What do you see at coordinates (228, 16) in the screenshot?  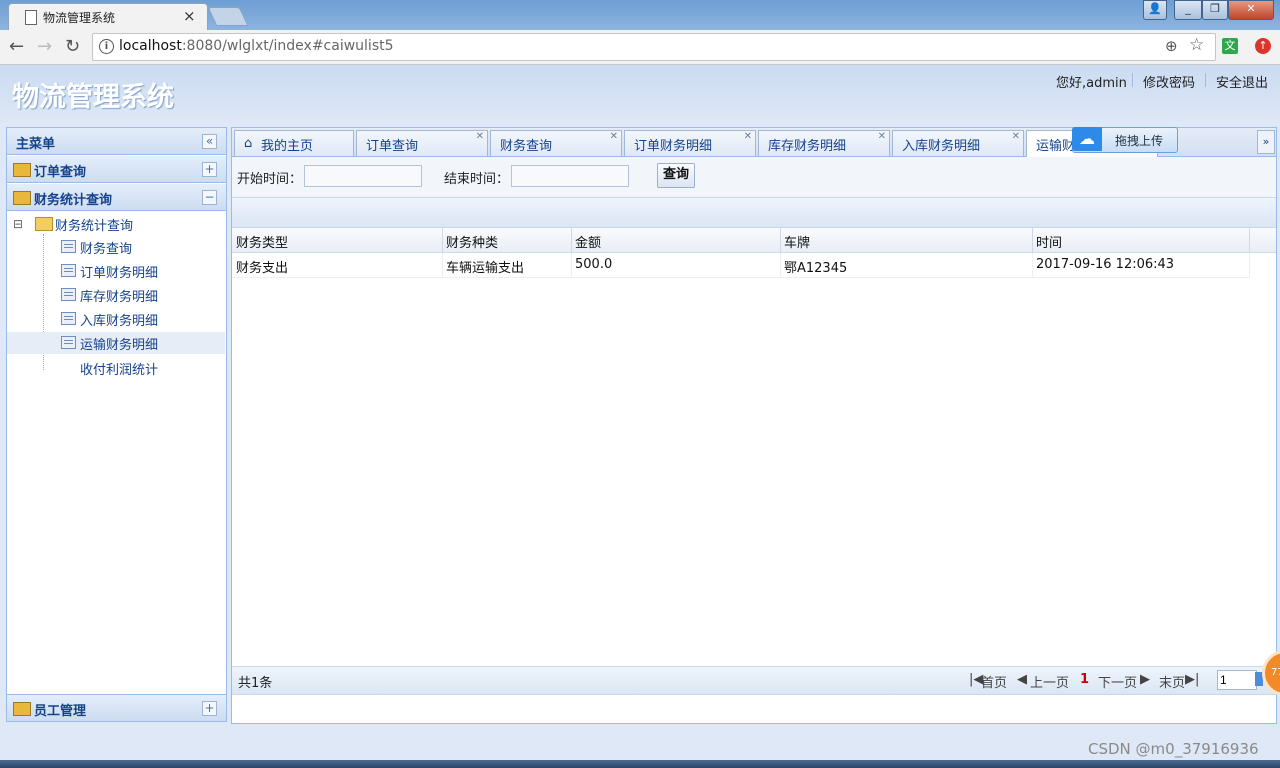 I see `new-tab-button` at bounding box center [228, 16].